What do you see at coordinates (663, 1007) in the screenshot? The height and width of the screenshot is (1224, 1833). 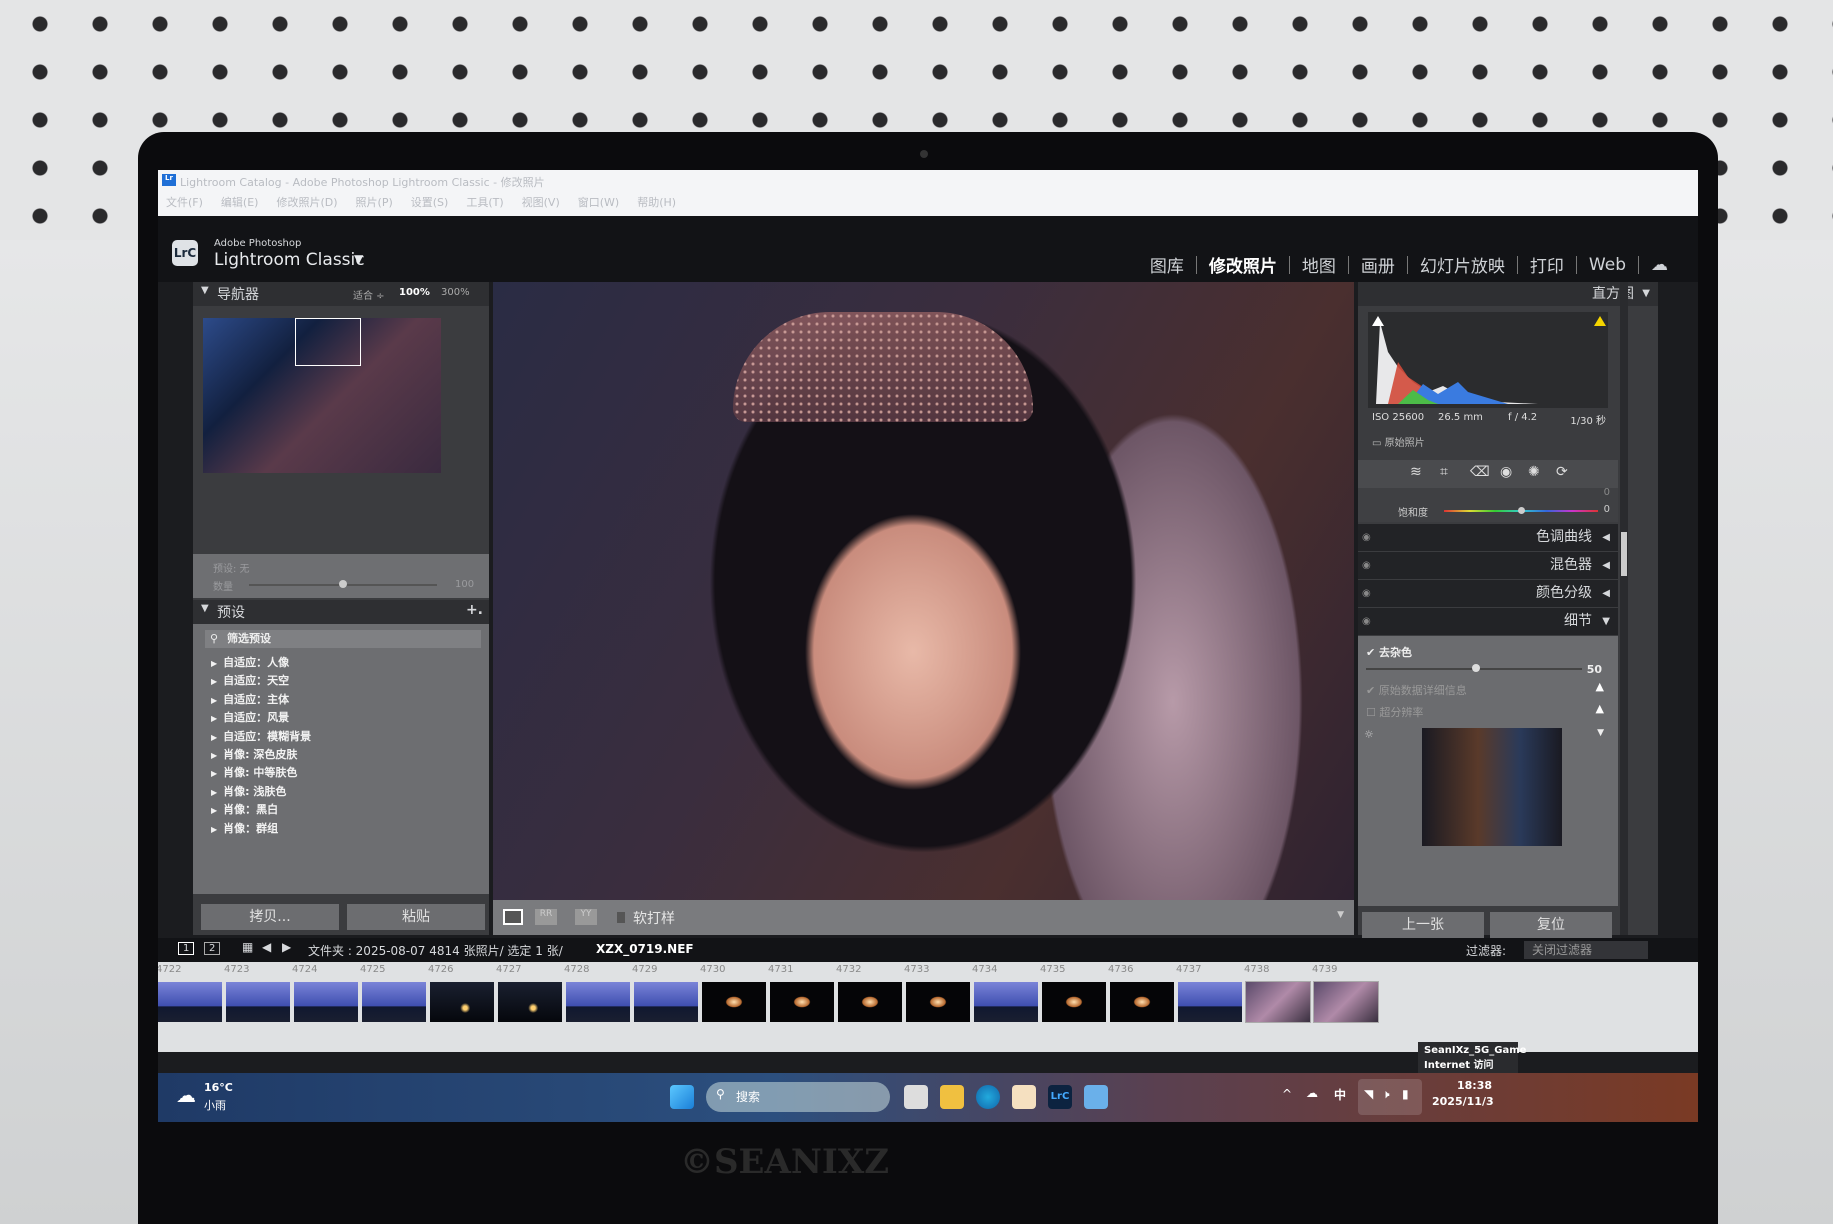 I see `filmstrip-thumbnail: 4729` at bounding box center [663, 1007].